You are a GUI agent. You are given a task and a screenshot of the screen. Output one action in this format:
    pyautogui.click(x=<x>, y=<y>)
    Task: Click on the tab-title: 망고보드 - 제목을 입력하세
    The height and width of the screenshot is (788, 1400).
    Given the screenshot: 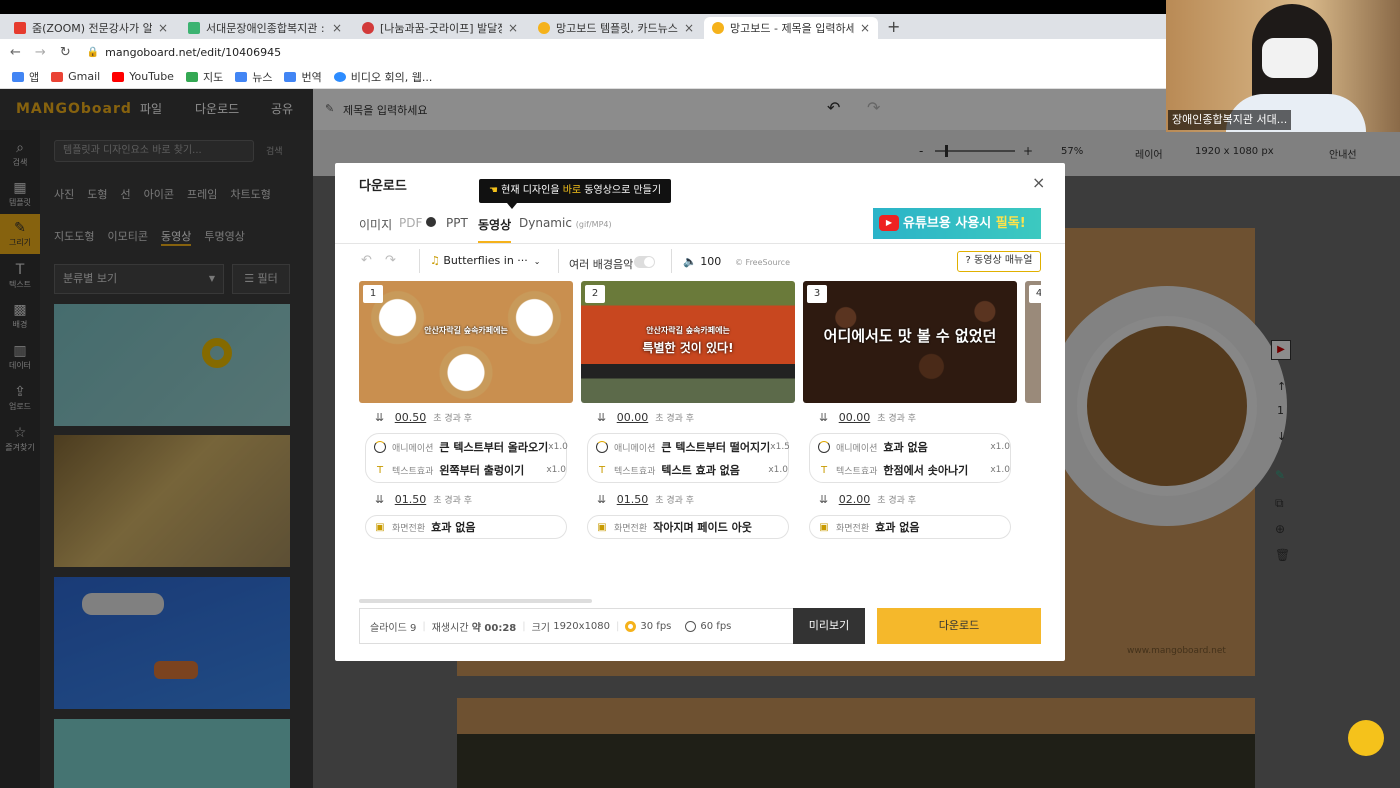 What is the action you would take?
    pyautogui.click(x=792, y=28)
    